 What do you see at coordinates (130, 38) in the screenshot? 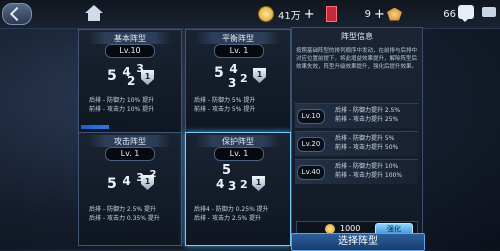
I see `formation-title: 基本阵型` at bounding box center [130, 38].